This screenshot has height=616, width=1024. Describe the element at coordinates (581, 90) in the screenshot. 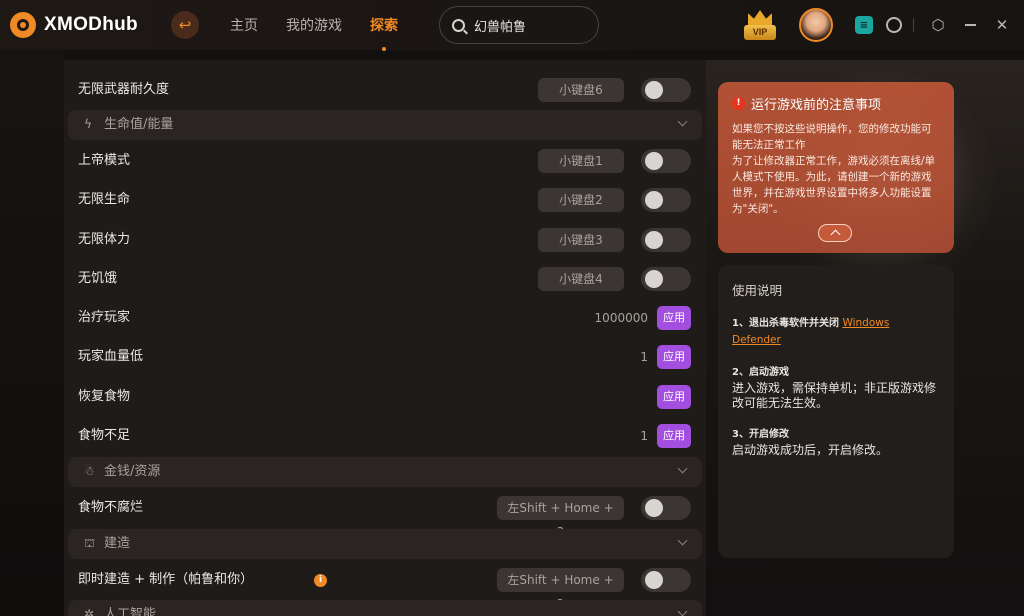

I see `hotkey-badge: 小键盘6` at that location.